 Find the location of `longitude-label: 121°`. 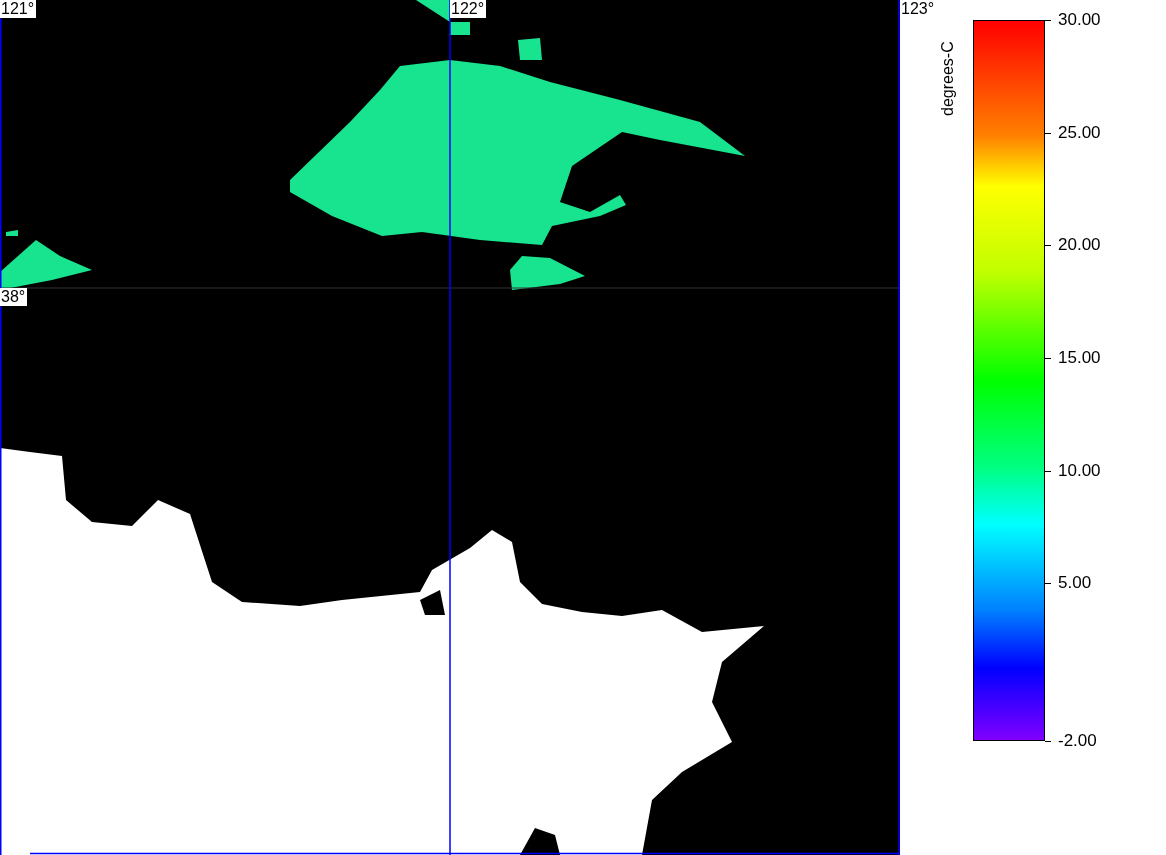

longitude-label: 121° is located at coordinates (18, 9).